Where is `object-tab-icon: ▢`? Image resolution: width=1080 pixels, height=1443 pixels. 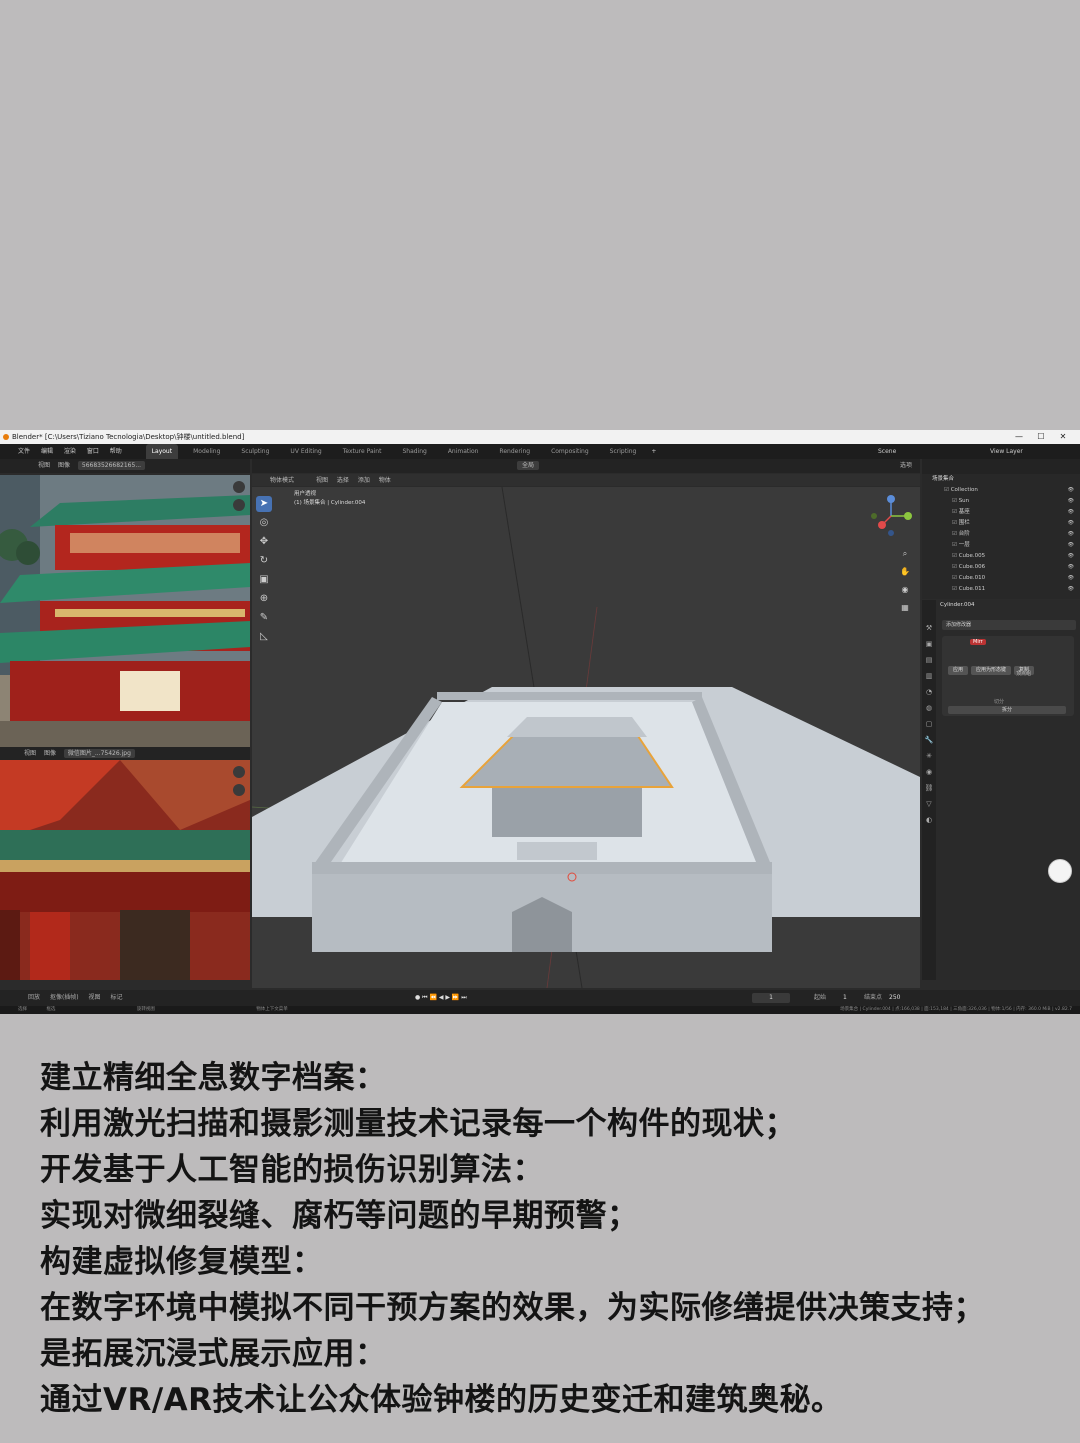
object-tab-icon: ▢ is located at coordinates (929, 724).